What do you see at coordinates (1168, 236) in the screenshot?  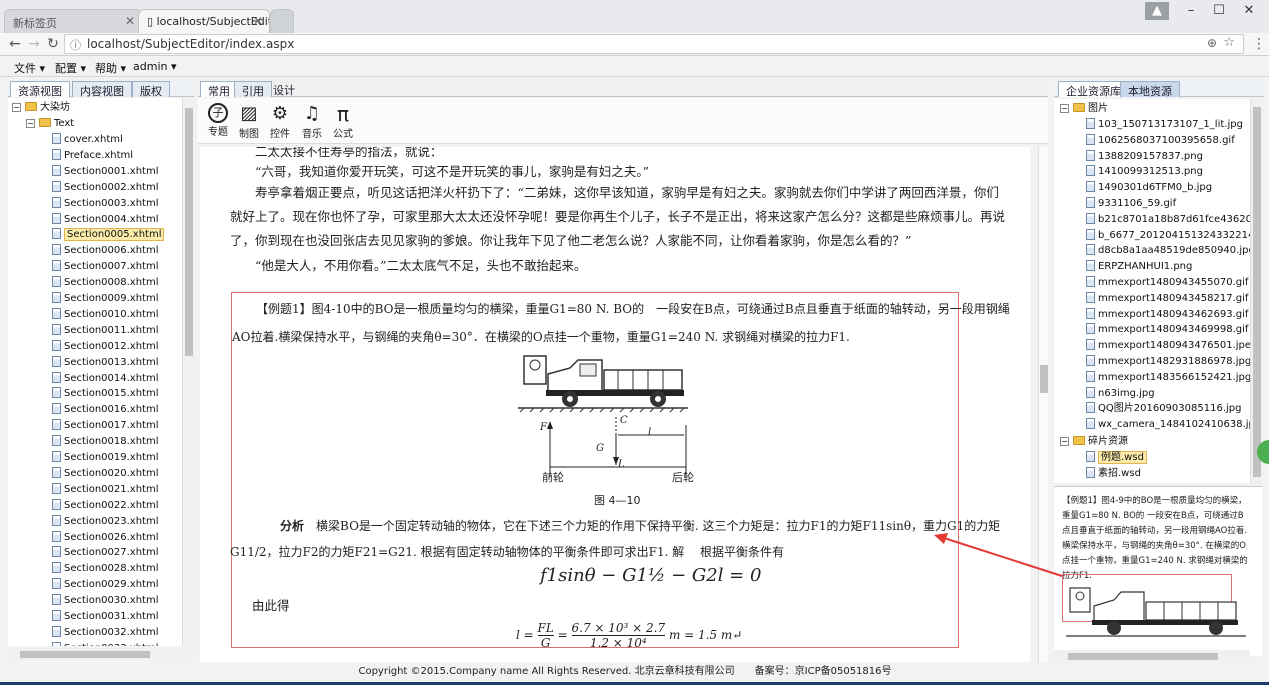 I see `tree-image-item: b_6677_201204151324332214‌95.jpg` at bounding box center [1168, 236].